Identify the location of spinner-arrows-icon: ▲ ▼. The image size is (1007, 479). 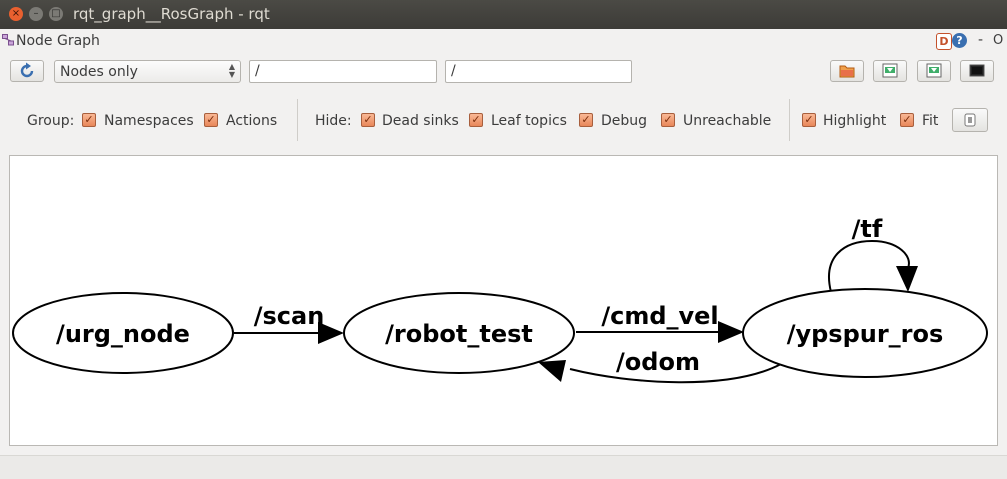
(231, 70).